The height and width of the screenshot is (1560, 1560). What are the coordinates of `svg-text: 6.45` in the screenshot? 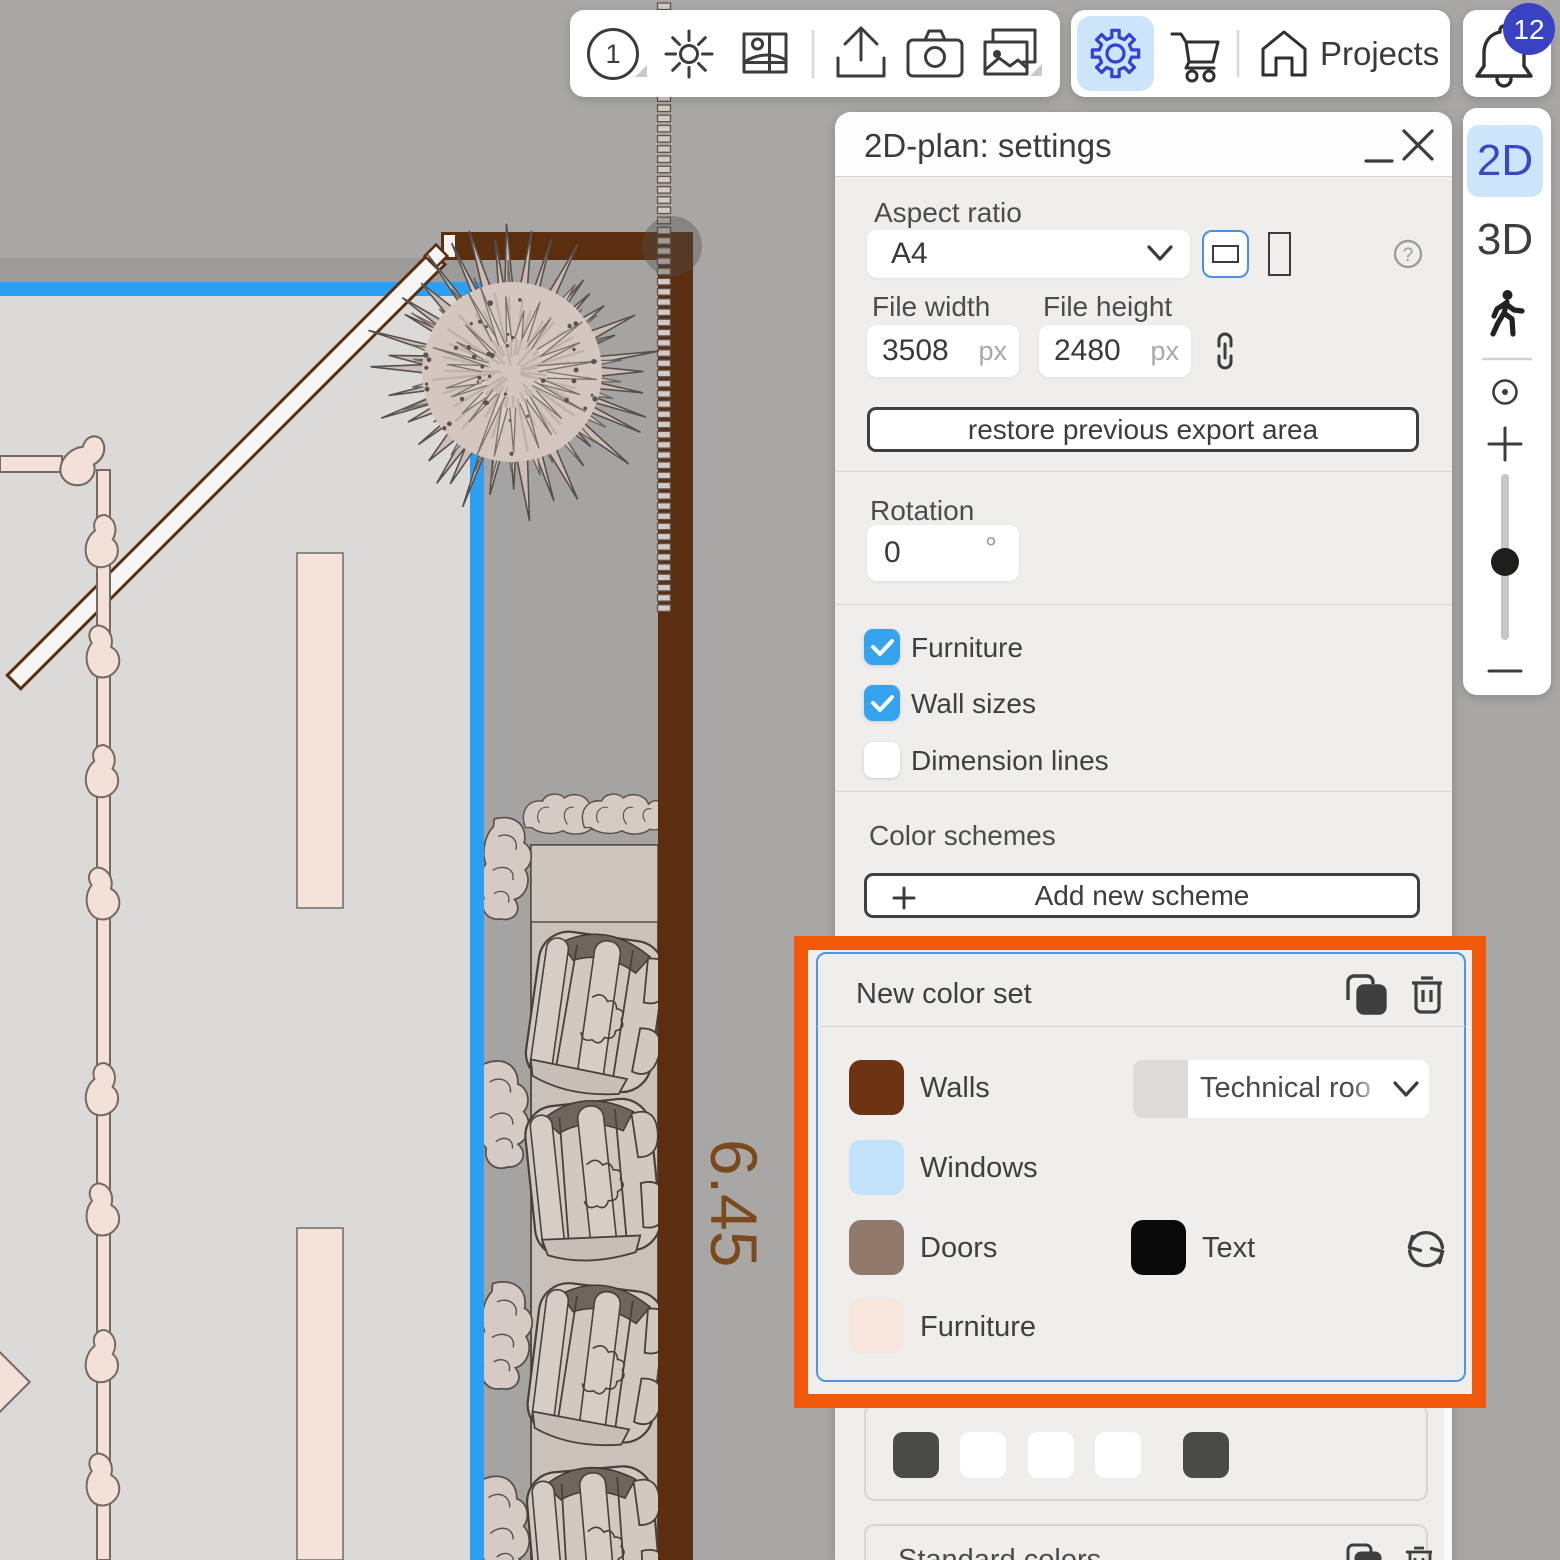 It's located at (734, 1203).